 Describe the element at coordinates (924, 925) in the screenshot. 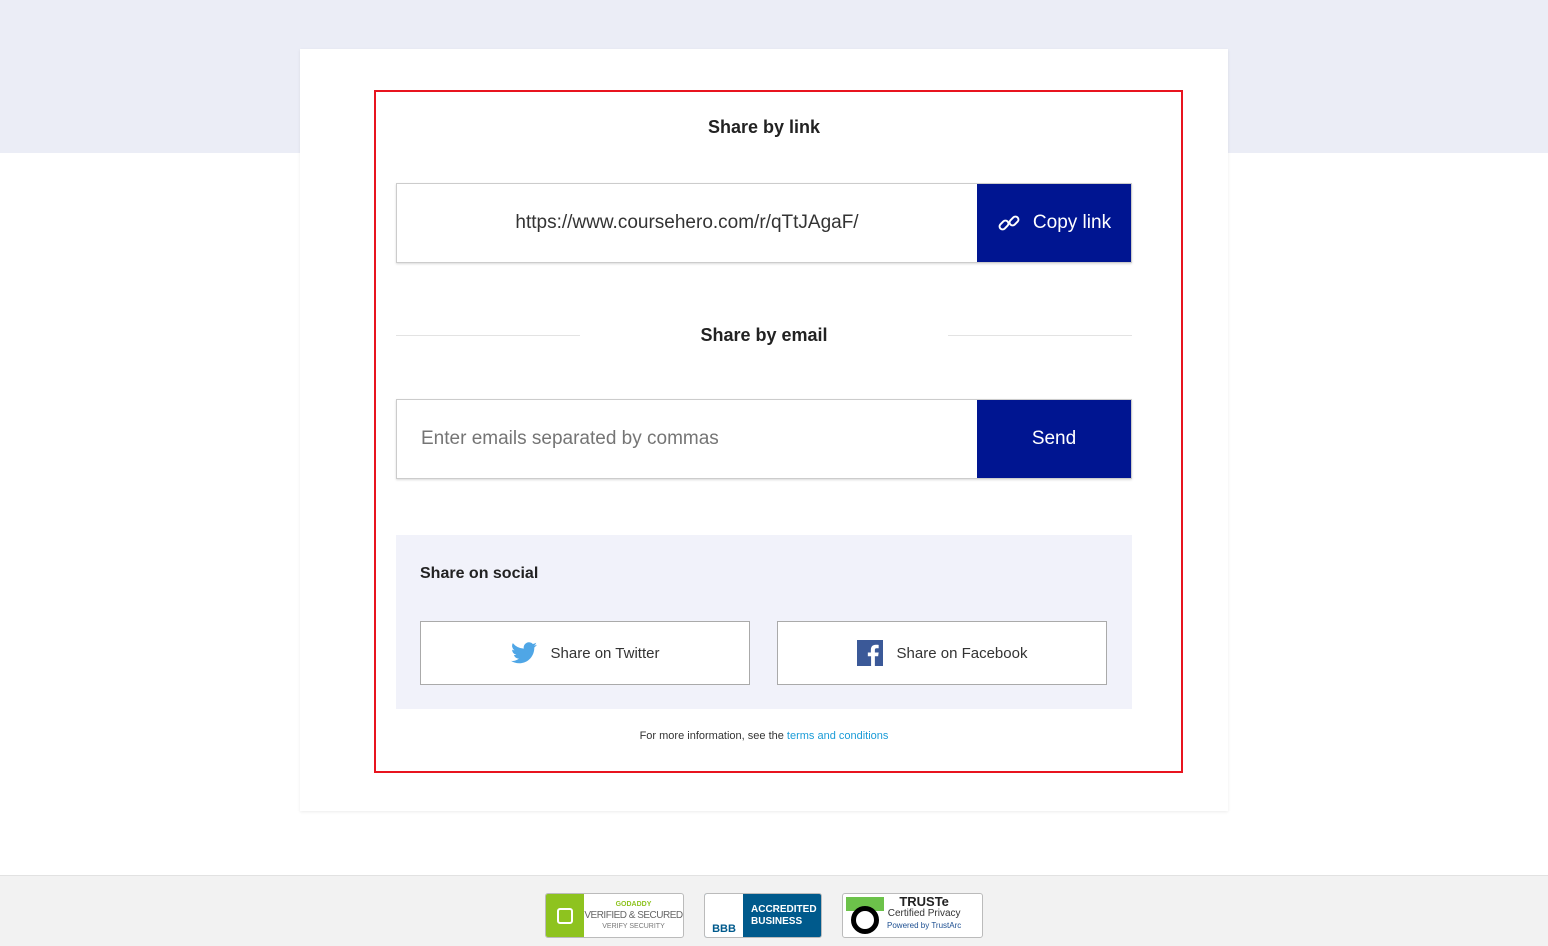

I see `truste-line2: Powered by TrustArc` at that location.